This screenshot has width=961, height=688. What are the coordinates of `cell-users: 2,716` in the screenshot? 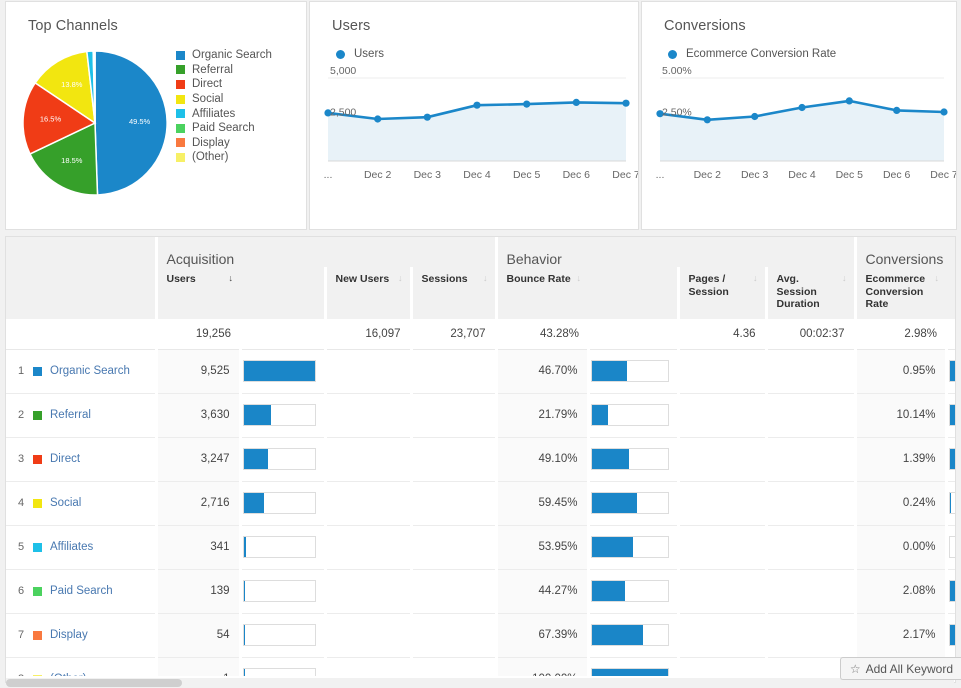 It's located at (197, 503).